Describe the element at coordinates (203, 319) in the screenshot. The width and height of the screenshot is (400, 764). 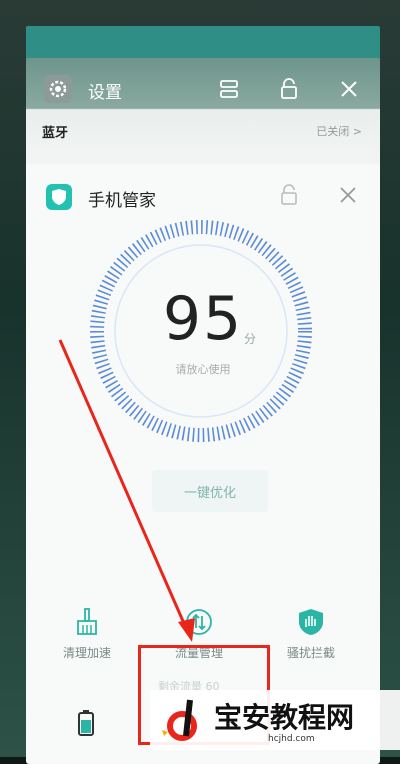
I see `health-score: 95` at that location.